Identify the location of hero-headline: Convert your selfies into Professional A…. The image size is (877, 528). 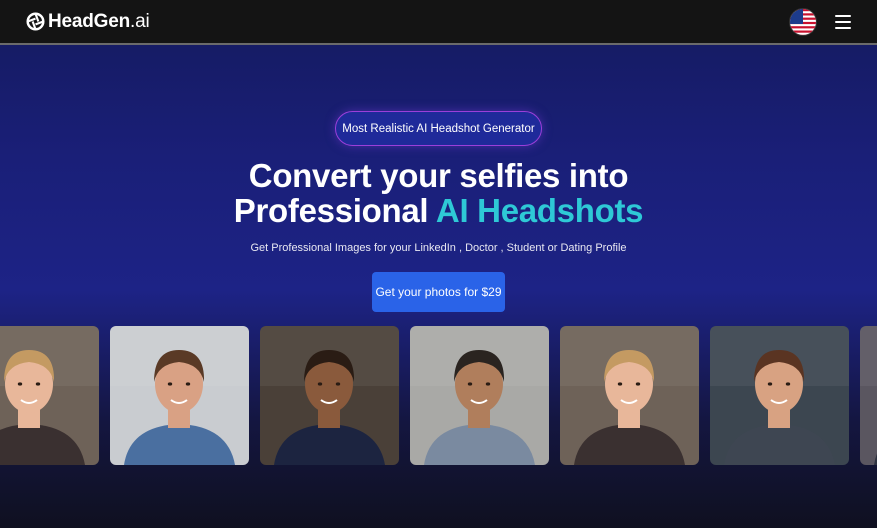
(438, 193).